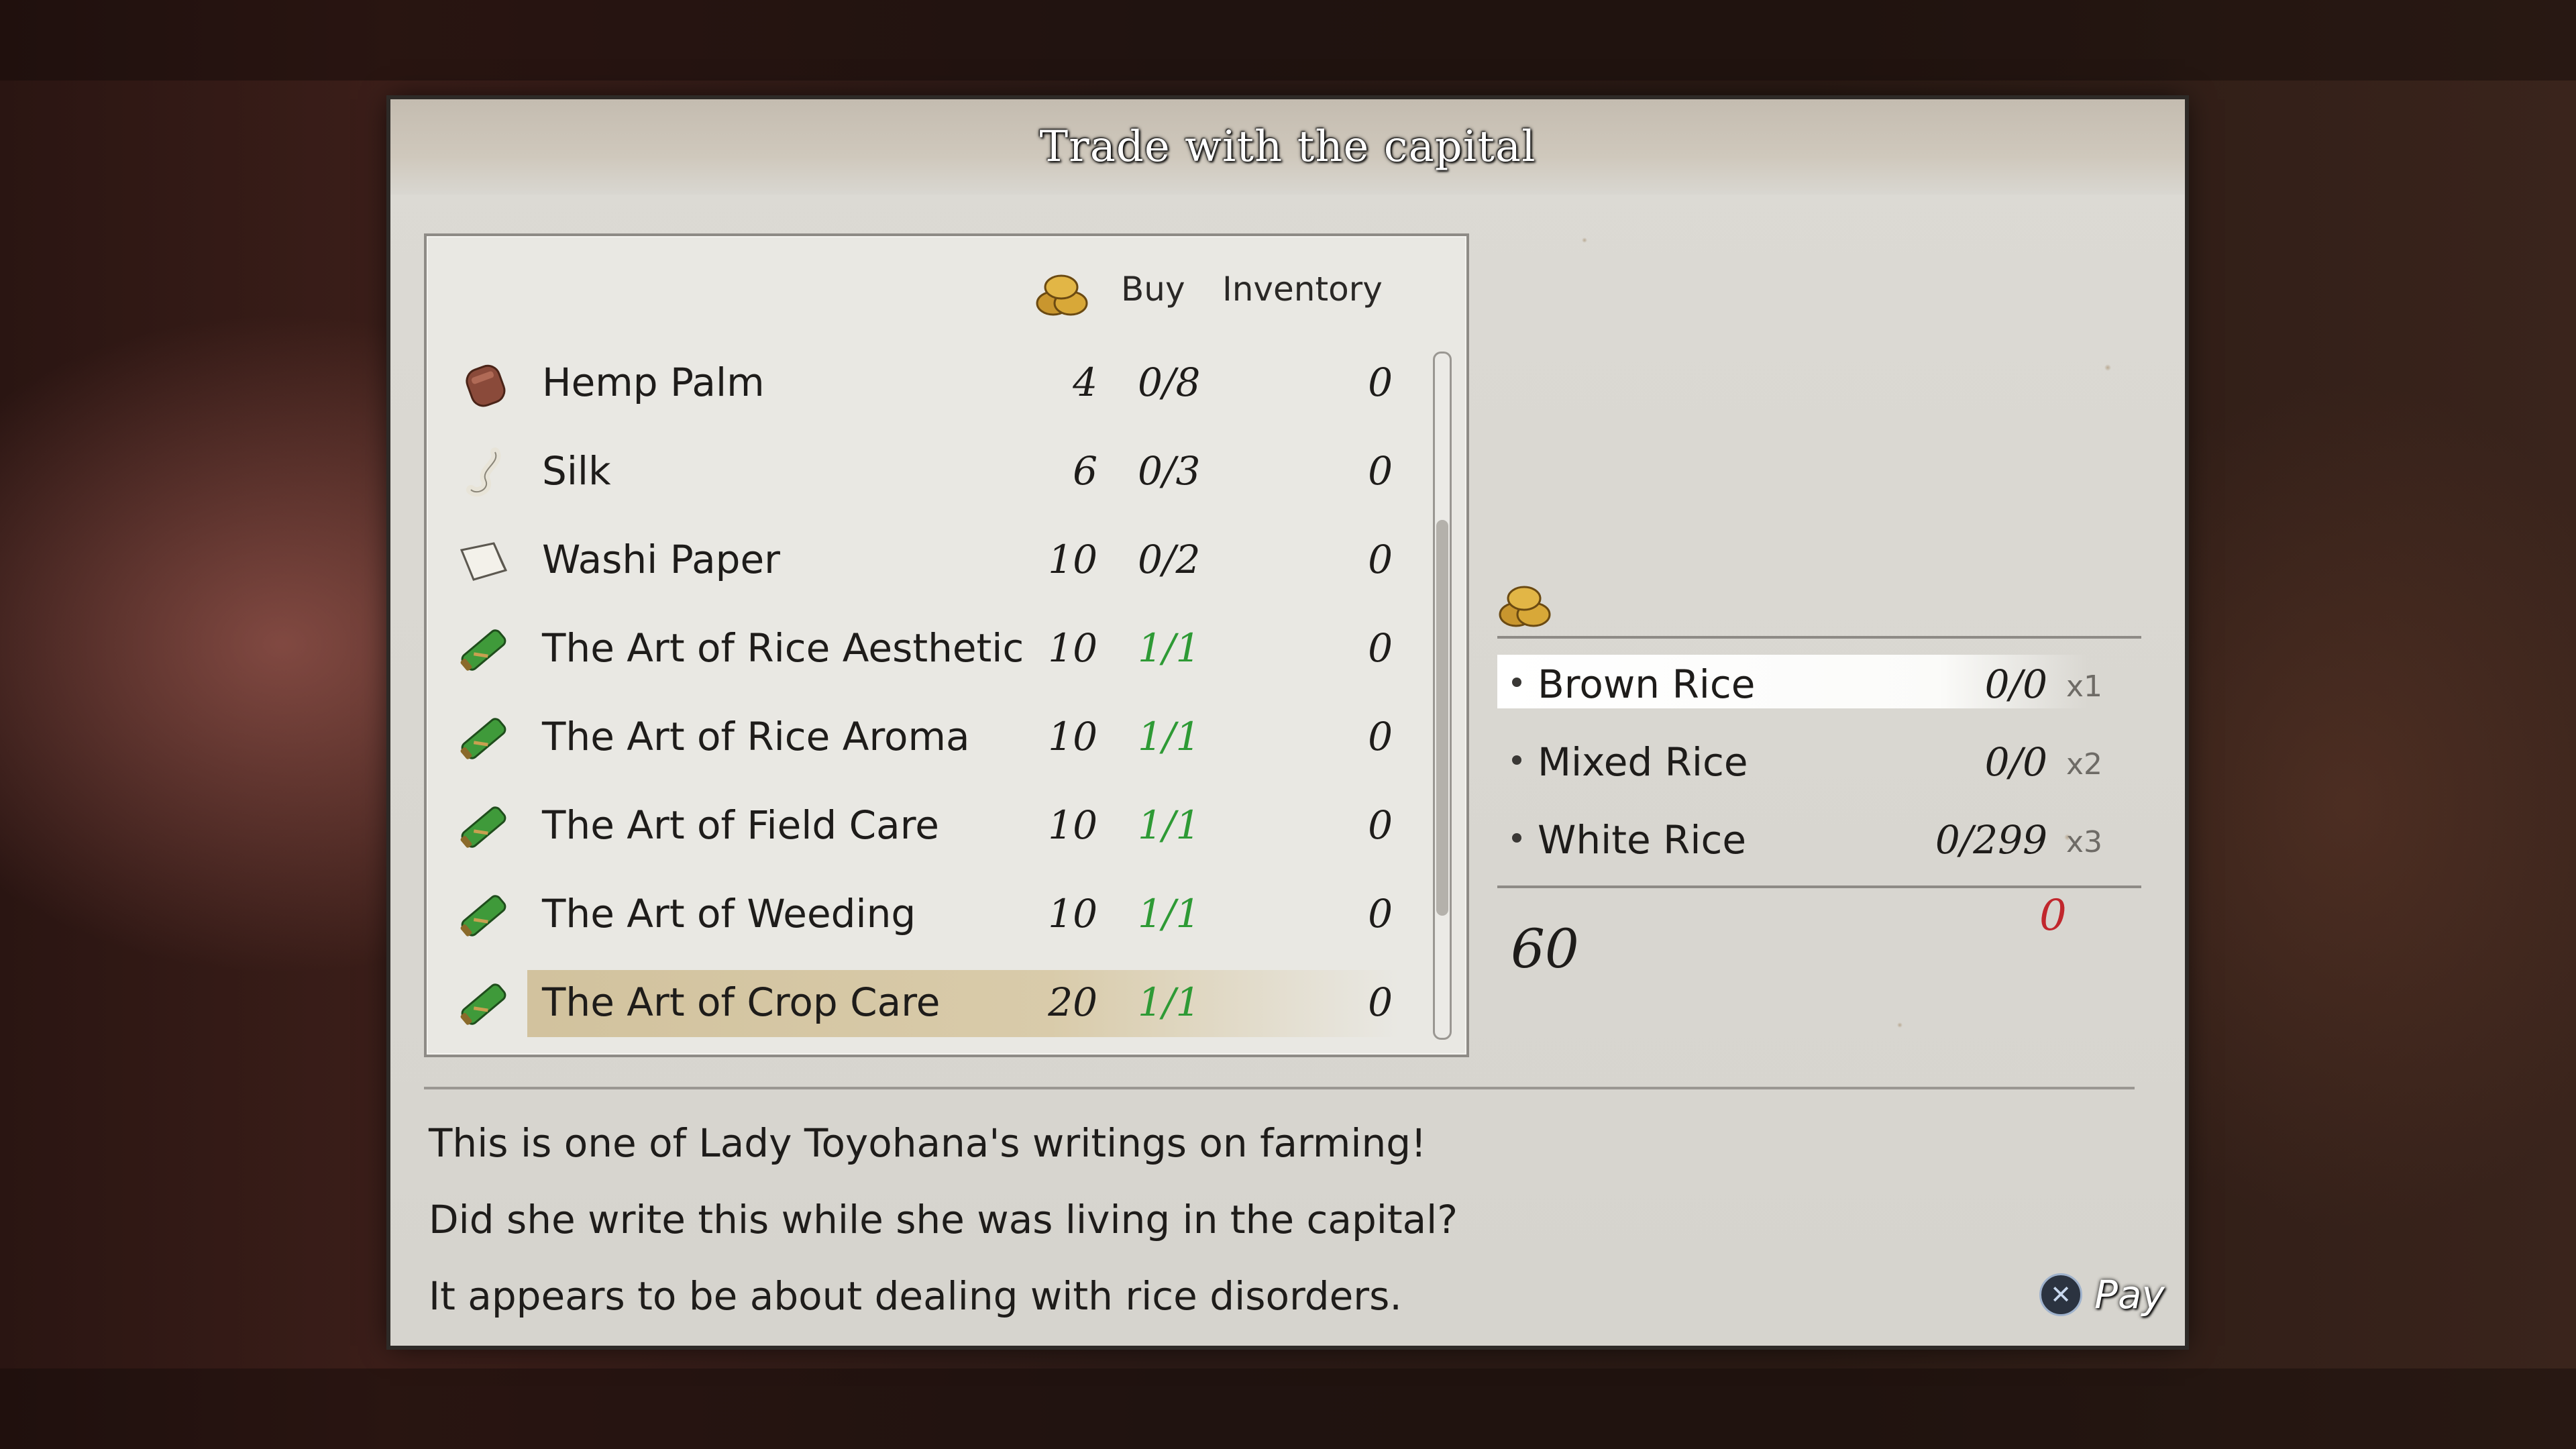 Image resolution: width=2576 pixels, height=1449 pixels. I want to click on list-scrollbar, so click(1442, 696).